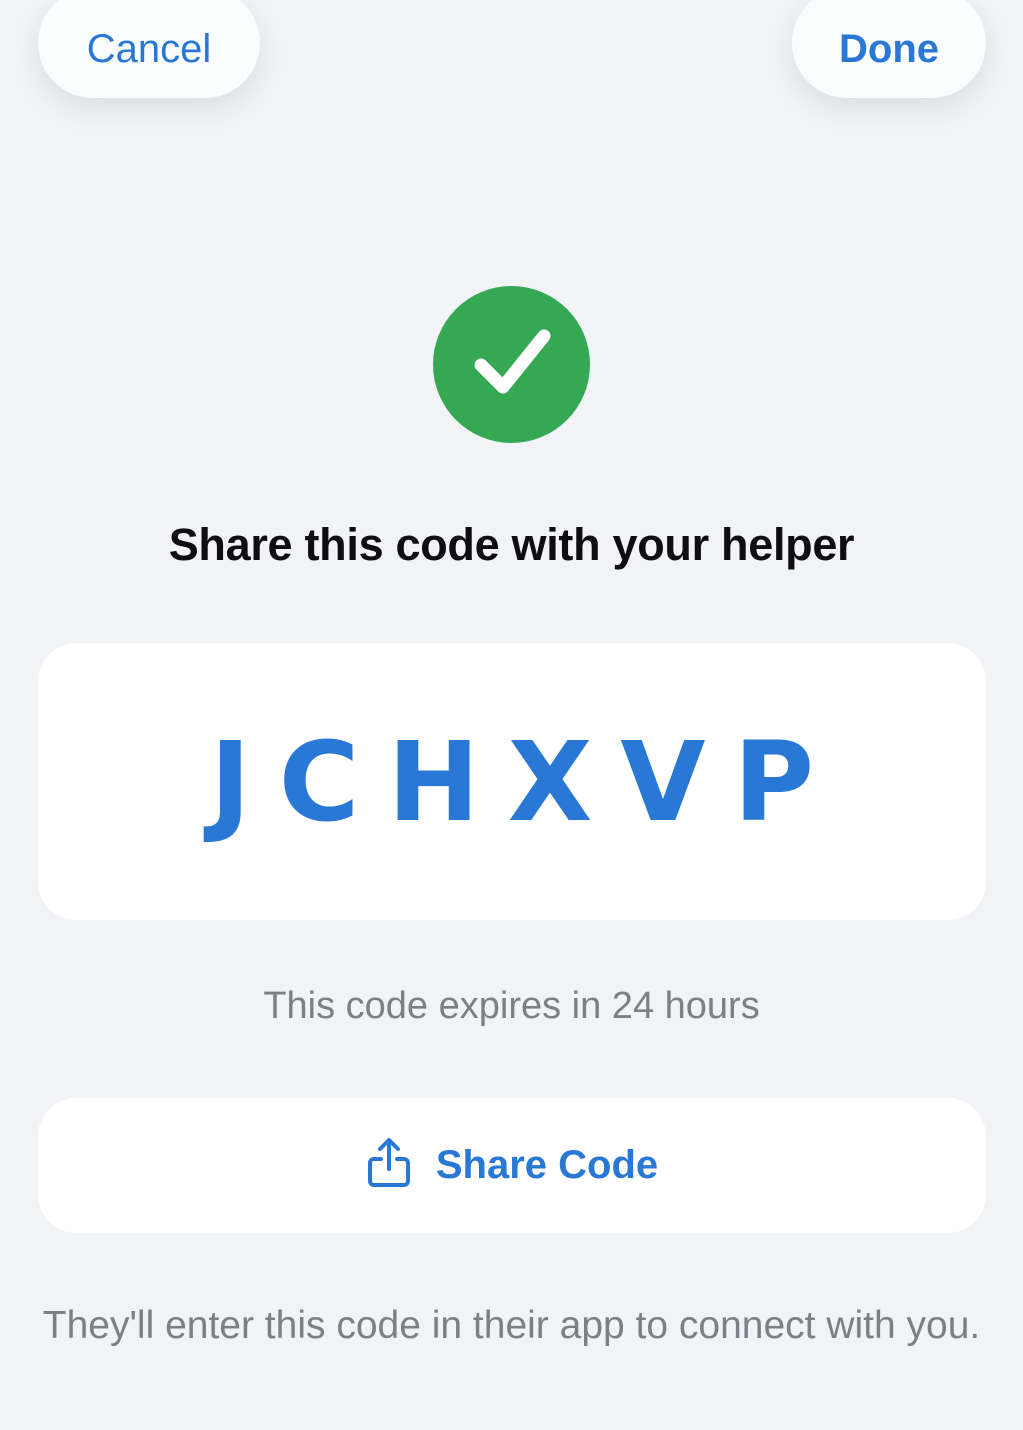  What do you see at coordinates (526, 781) in the screenshot?
I see `share-code-value: JCHXVP` at bounding box center [526, 781].